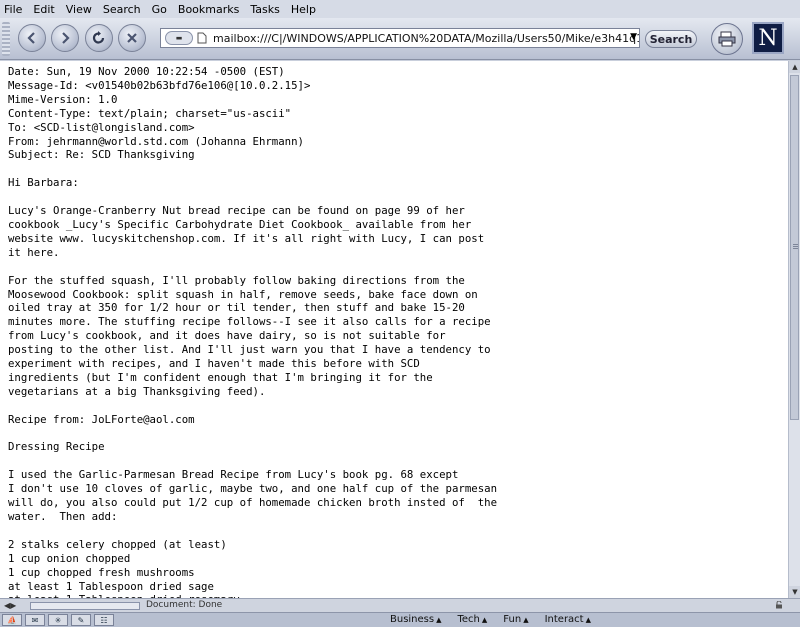  Describe the element at coordinates (6, 39) in the screenshot. I see `toolbar-grip` at that location.